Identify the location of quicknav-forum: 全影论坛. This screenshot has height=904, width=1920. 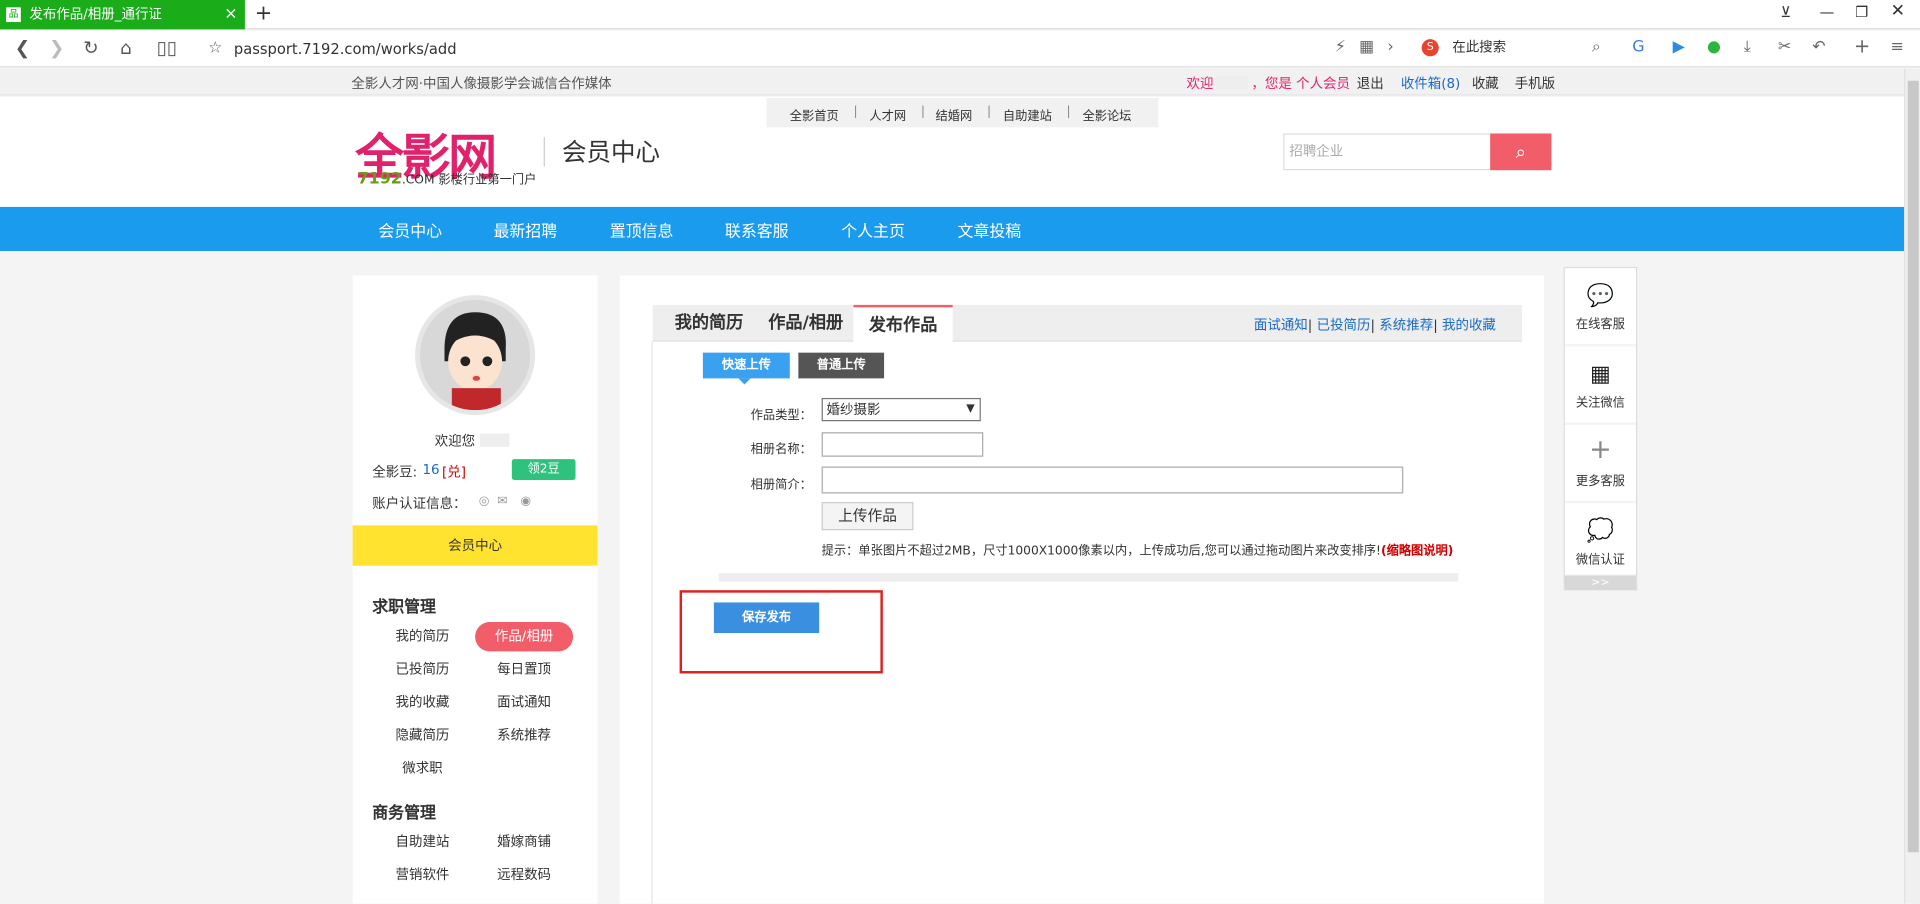
(1106, 114).